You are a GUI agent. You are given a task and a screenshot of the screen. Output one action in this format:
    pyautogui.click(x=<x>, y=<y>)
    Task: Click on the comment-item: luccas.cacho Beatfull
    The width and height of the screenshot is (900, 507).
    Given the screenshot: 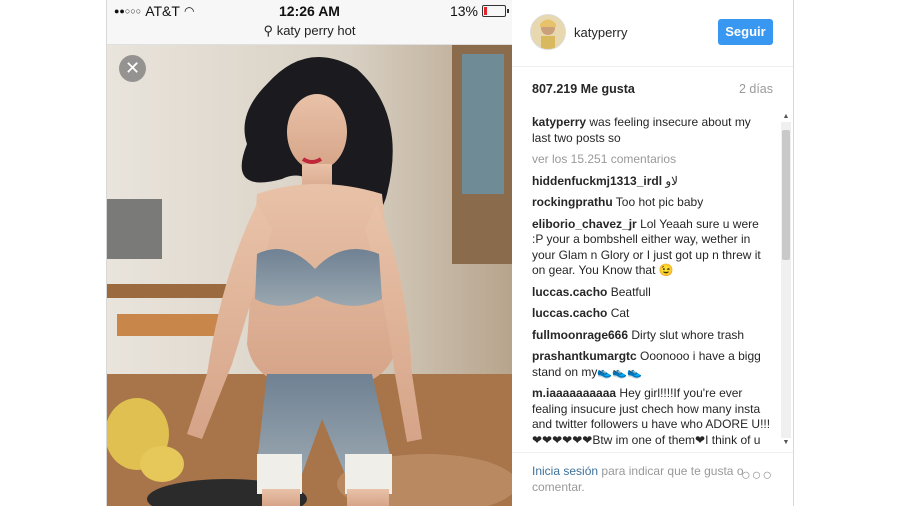 What is the action you would take?
    pyautogui.click(x=652, y=293)
    